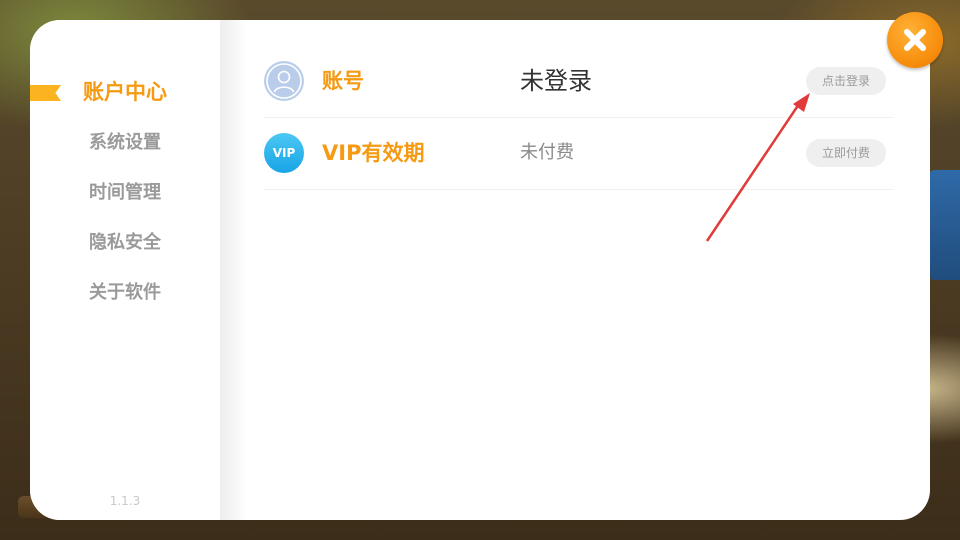 This screenshot has width=960, height=540. I want to click on sidebar-item-account-center: 账户中心, so click(125, 92).